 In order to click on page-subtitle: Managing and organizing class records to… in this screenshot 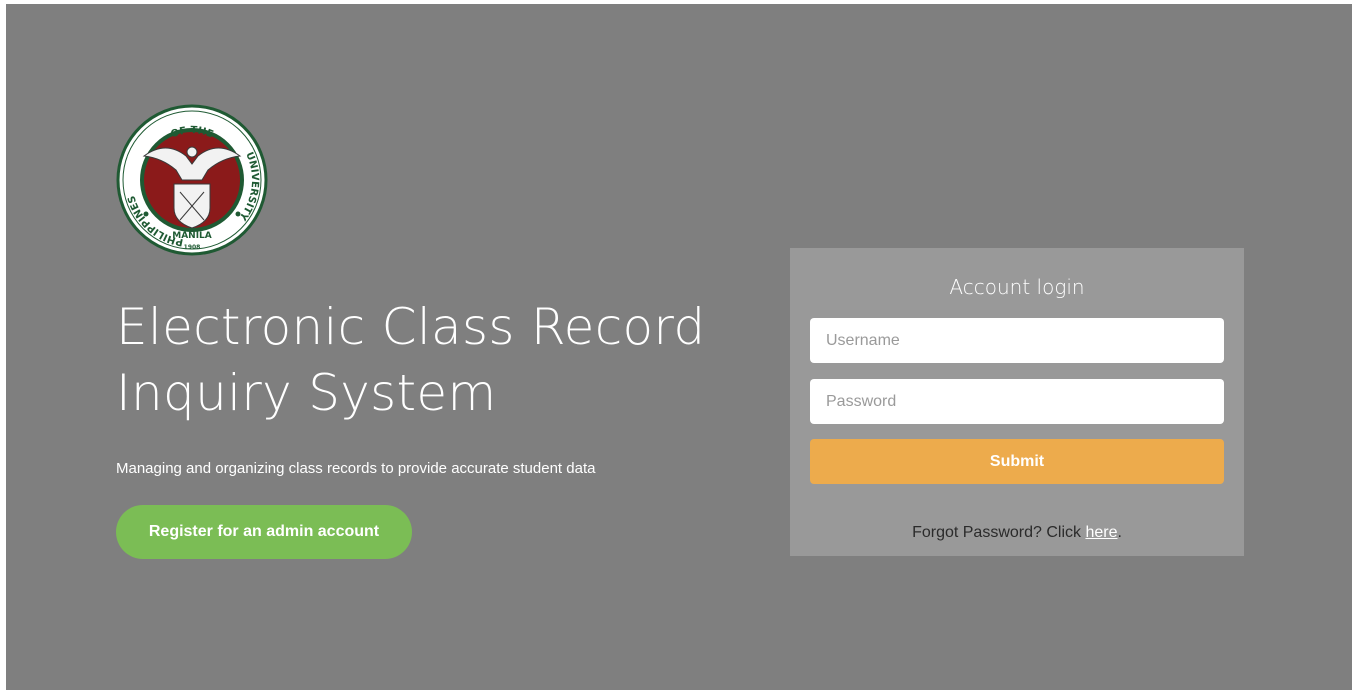, I will do `click(356, 468)`.